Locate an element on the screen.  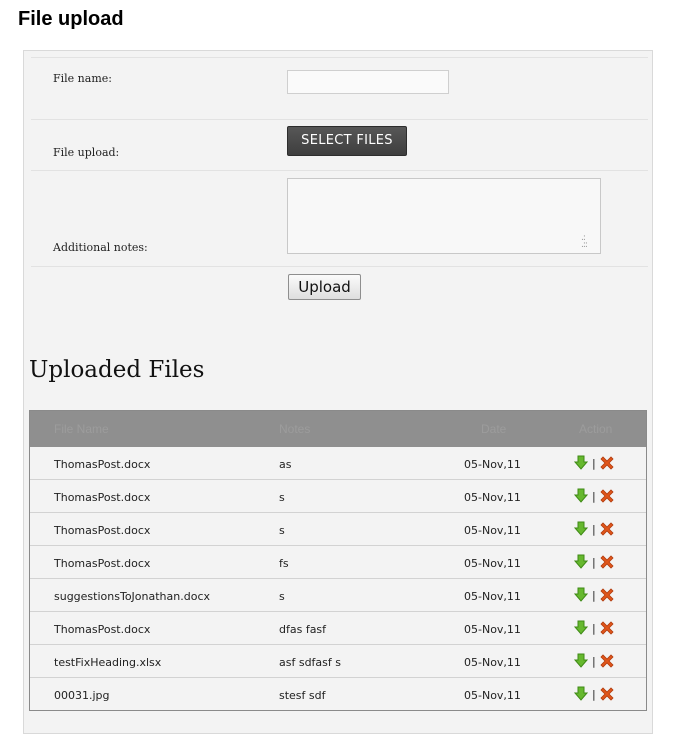
page-title: File upload is located at coordinates (71, 19).